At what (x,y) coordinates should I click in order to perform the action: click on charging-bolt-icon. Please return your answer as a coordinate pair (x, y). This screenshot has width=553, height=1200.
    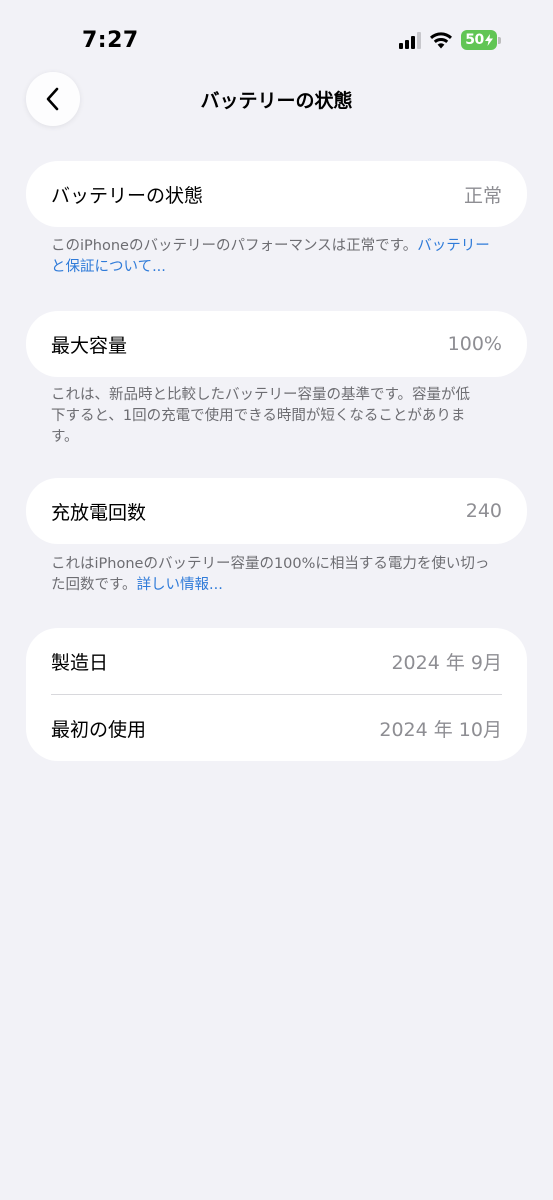
    Looking at the image, I should click on (488, 40).